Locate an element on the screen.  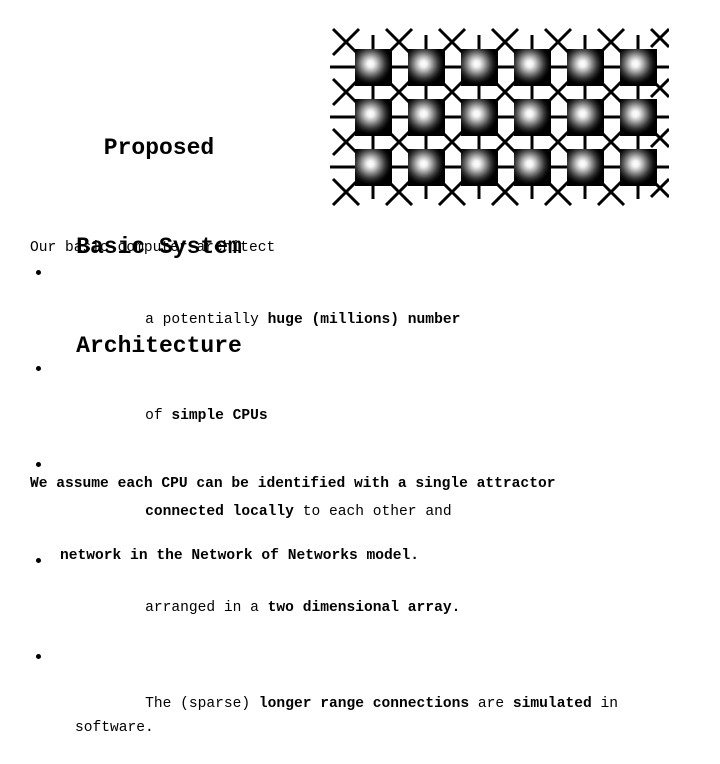
processor-grid-diagram is located at coordinates (499, 116).